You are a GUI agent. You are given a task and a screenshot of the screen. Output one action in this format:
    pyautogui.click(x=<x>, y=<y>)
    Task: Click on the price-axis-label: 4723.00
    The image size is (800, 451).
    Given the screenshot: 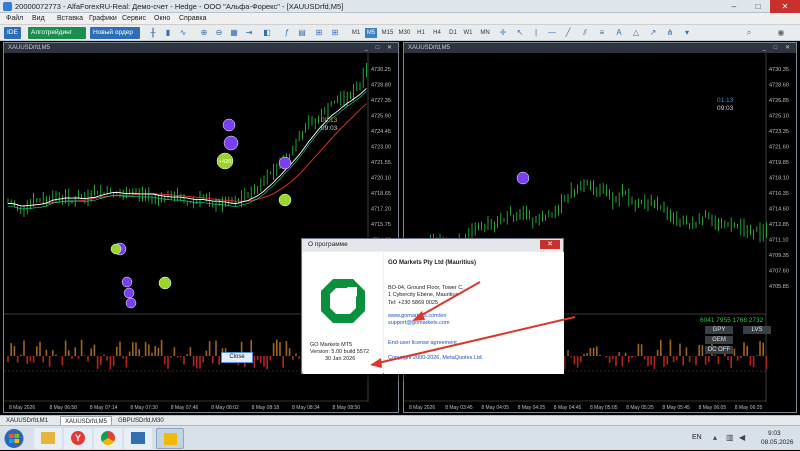 What is the action you would take?
    pyautogui.click(x=381, y=148)
    